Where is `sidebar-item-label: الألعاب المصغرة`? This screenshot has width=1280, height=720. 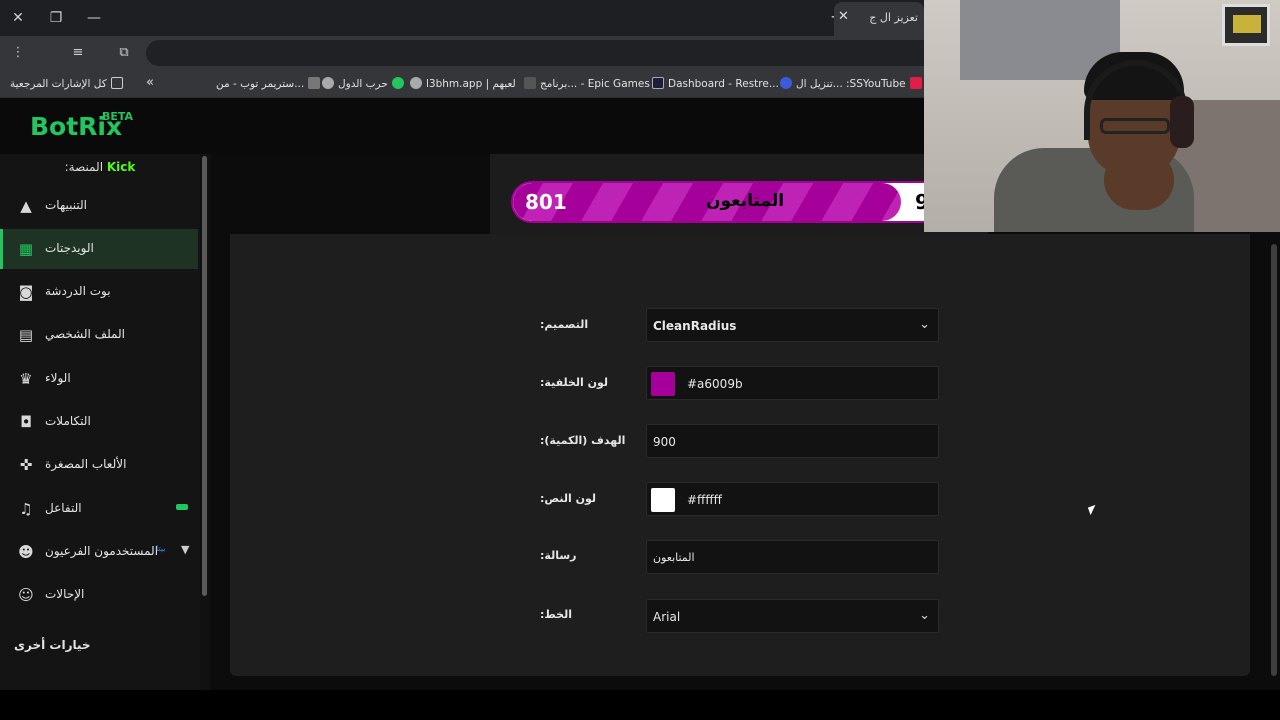 sidebar-item-label: الألعاب المصغرة is located at coordinates (86, 464).